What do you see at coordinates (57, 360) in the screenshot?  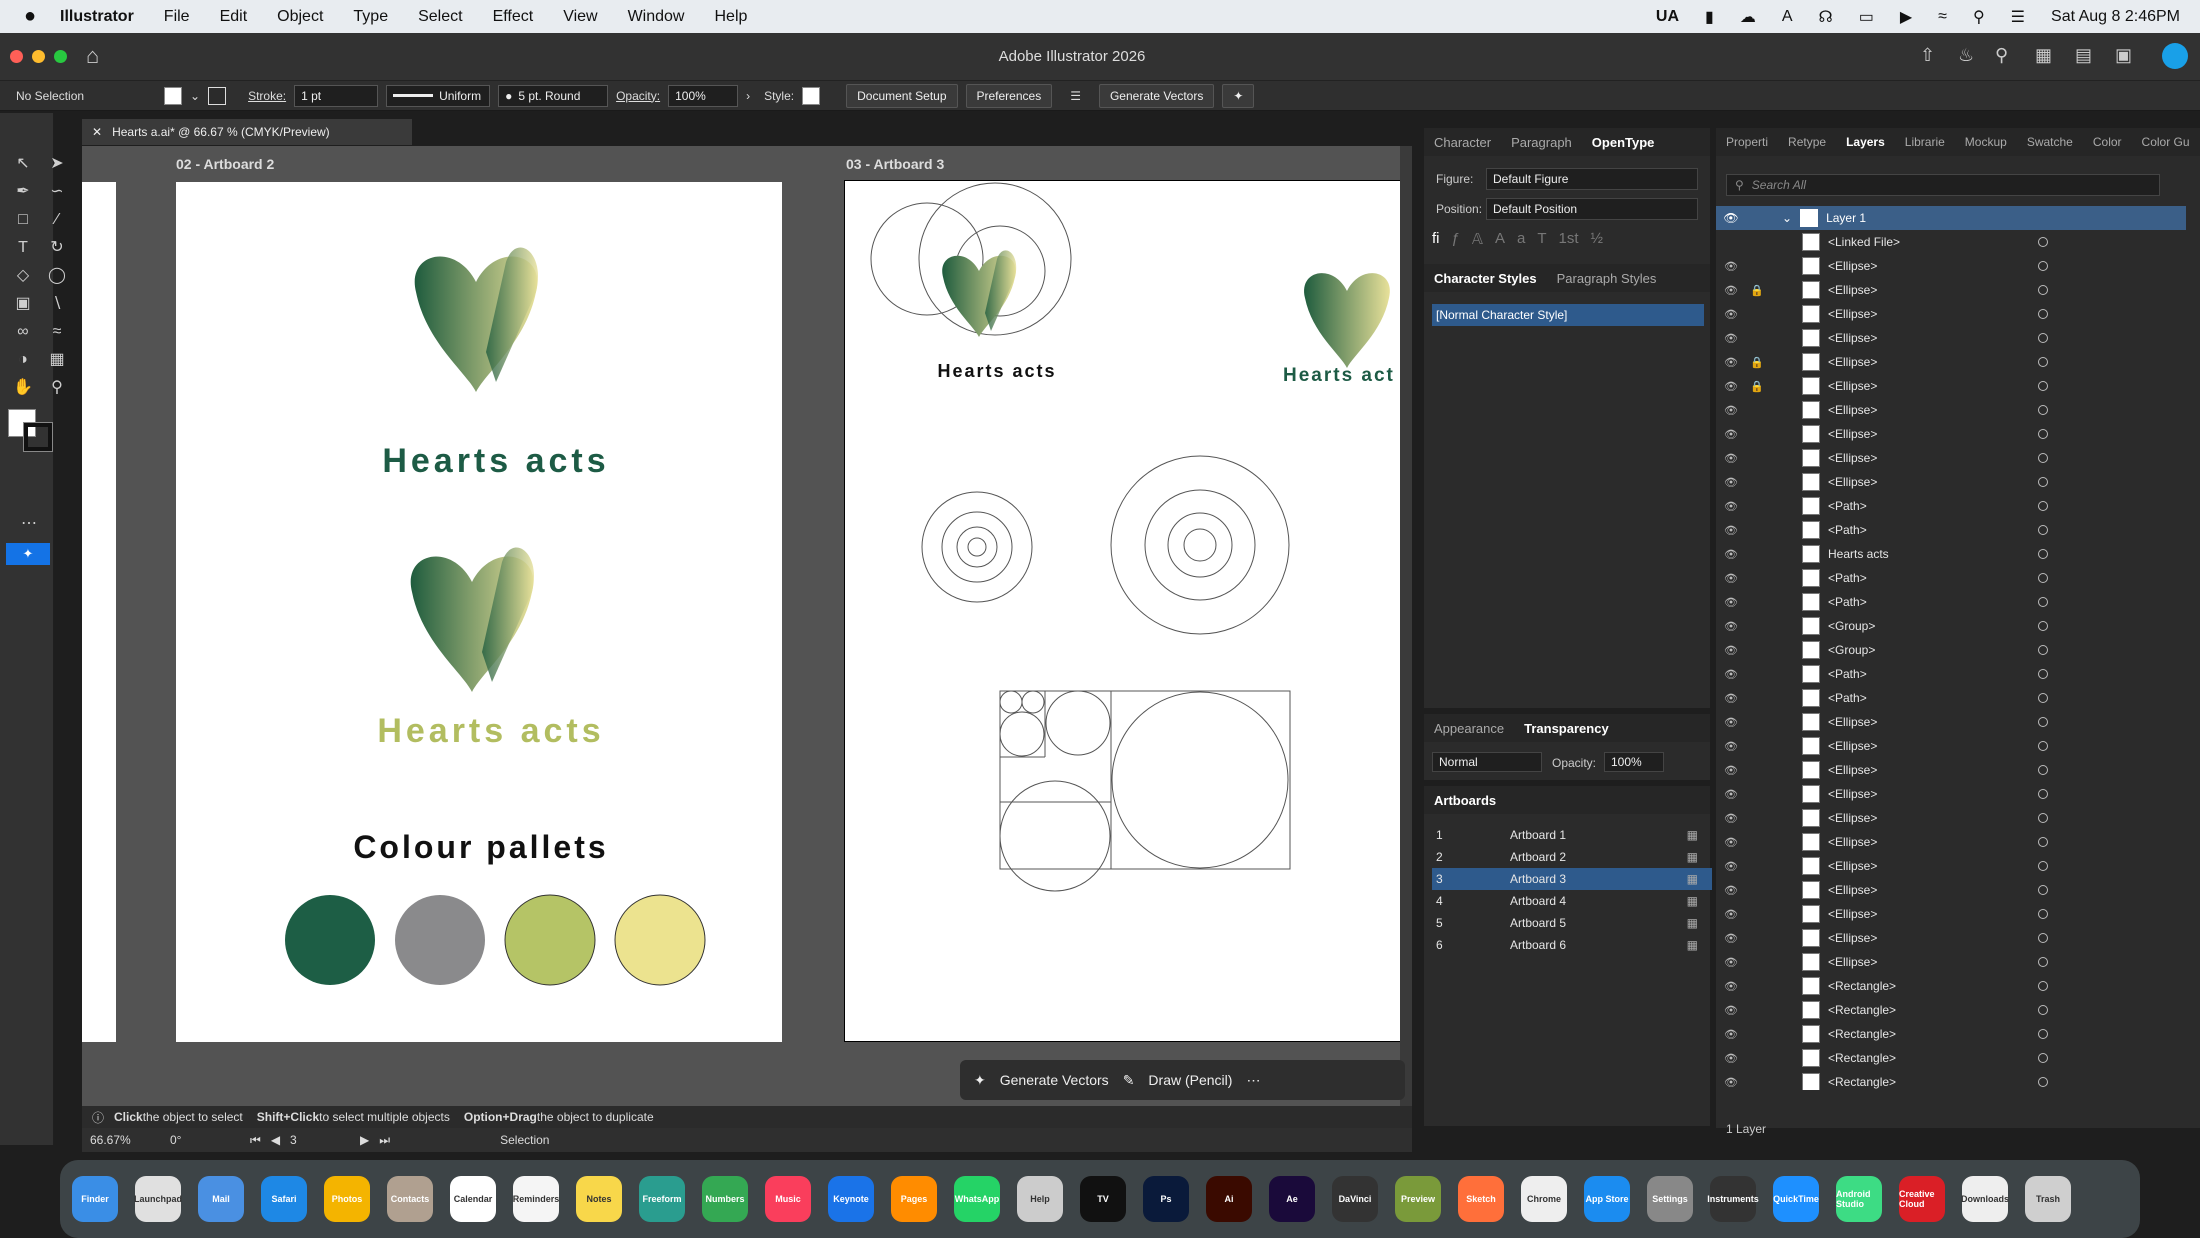 I see `artboard-tool-icon: ▦` at bounding box center [57, 360].